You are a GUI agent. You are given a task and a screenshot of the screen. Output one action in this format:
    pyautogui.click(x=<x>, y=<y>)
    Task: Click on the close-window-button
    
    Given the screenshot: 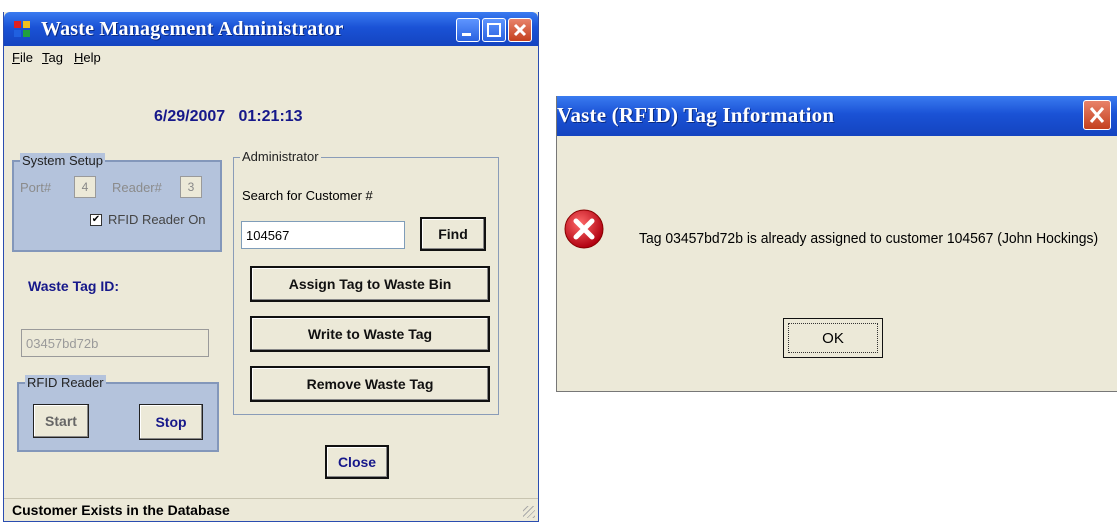 What is the action you would take?
    pyautogui.click(x=520, y=30)
    